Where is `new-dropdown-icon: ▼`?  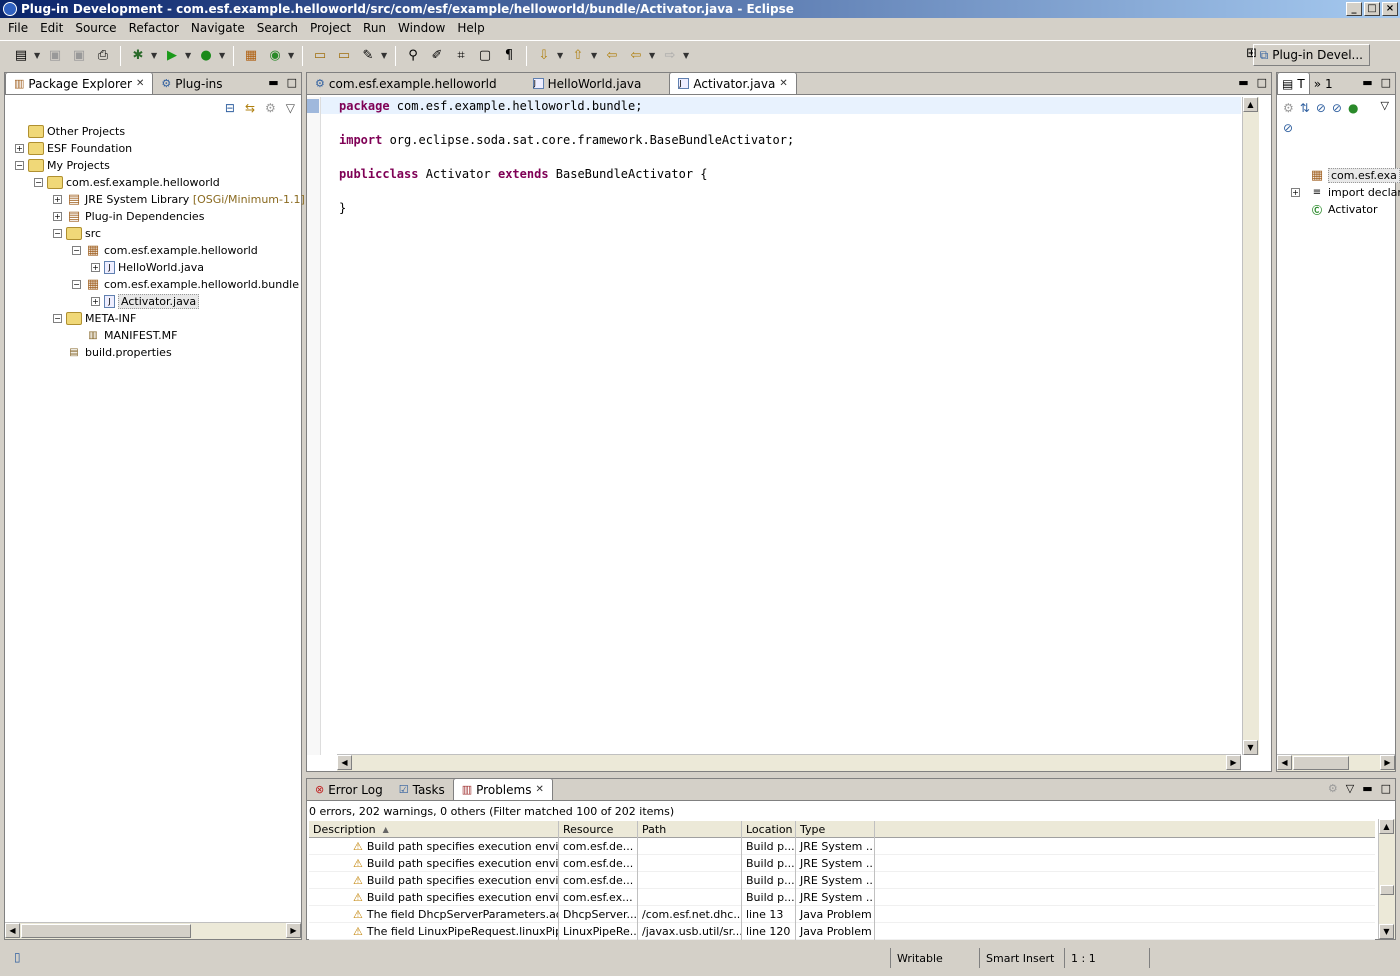 new-dropdown-icon: ▼ is located at coordinates (38, 55).